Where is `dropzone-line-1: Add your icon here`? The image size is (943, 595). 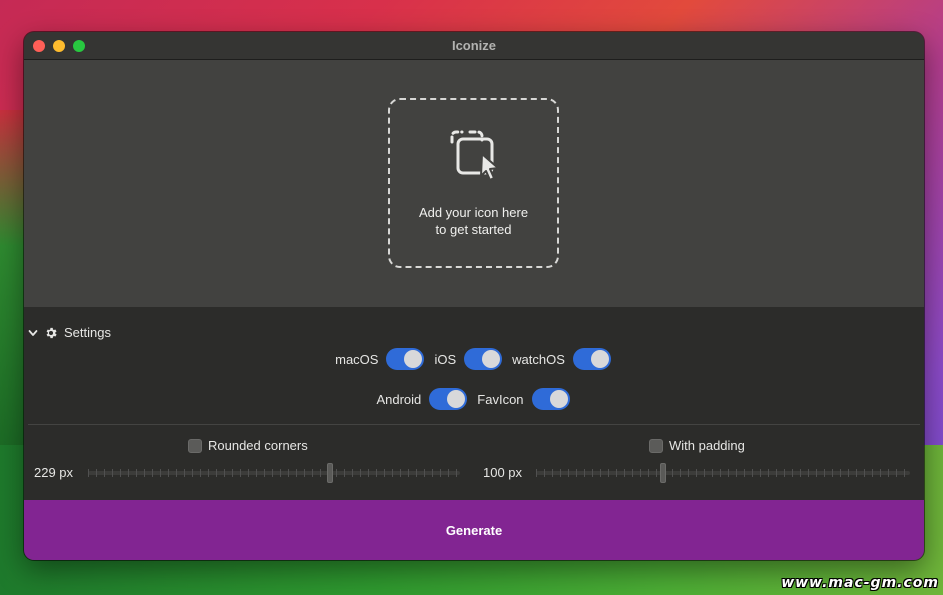
dropzone-line-1: Add your icon here is located at coordinates (473, 212).